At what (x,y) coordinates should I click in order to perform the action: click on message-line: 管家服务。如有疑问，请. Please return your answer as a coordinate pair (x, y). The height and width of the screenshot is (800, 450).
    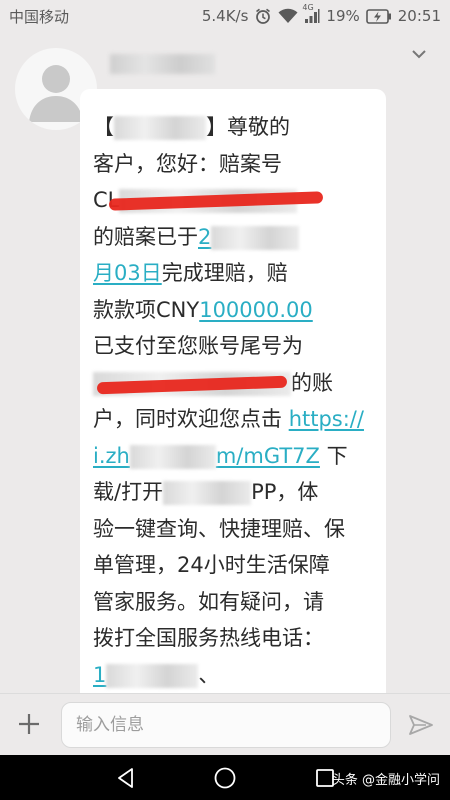
    Looking at the image, I should click on (234, 602).